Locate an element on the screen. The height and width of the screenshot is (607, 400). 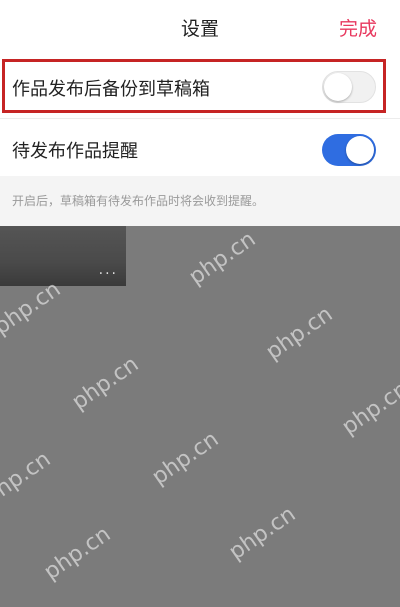
backup-setting-label: 作品发布后备份到草稿箱 is located at coordinates (111, 89).